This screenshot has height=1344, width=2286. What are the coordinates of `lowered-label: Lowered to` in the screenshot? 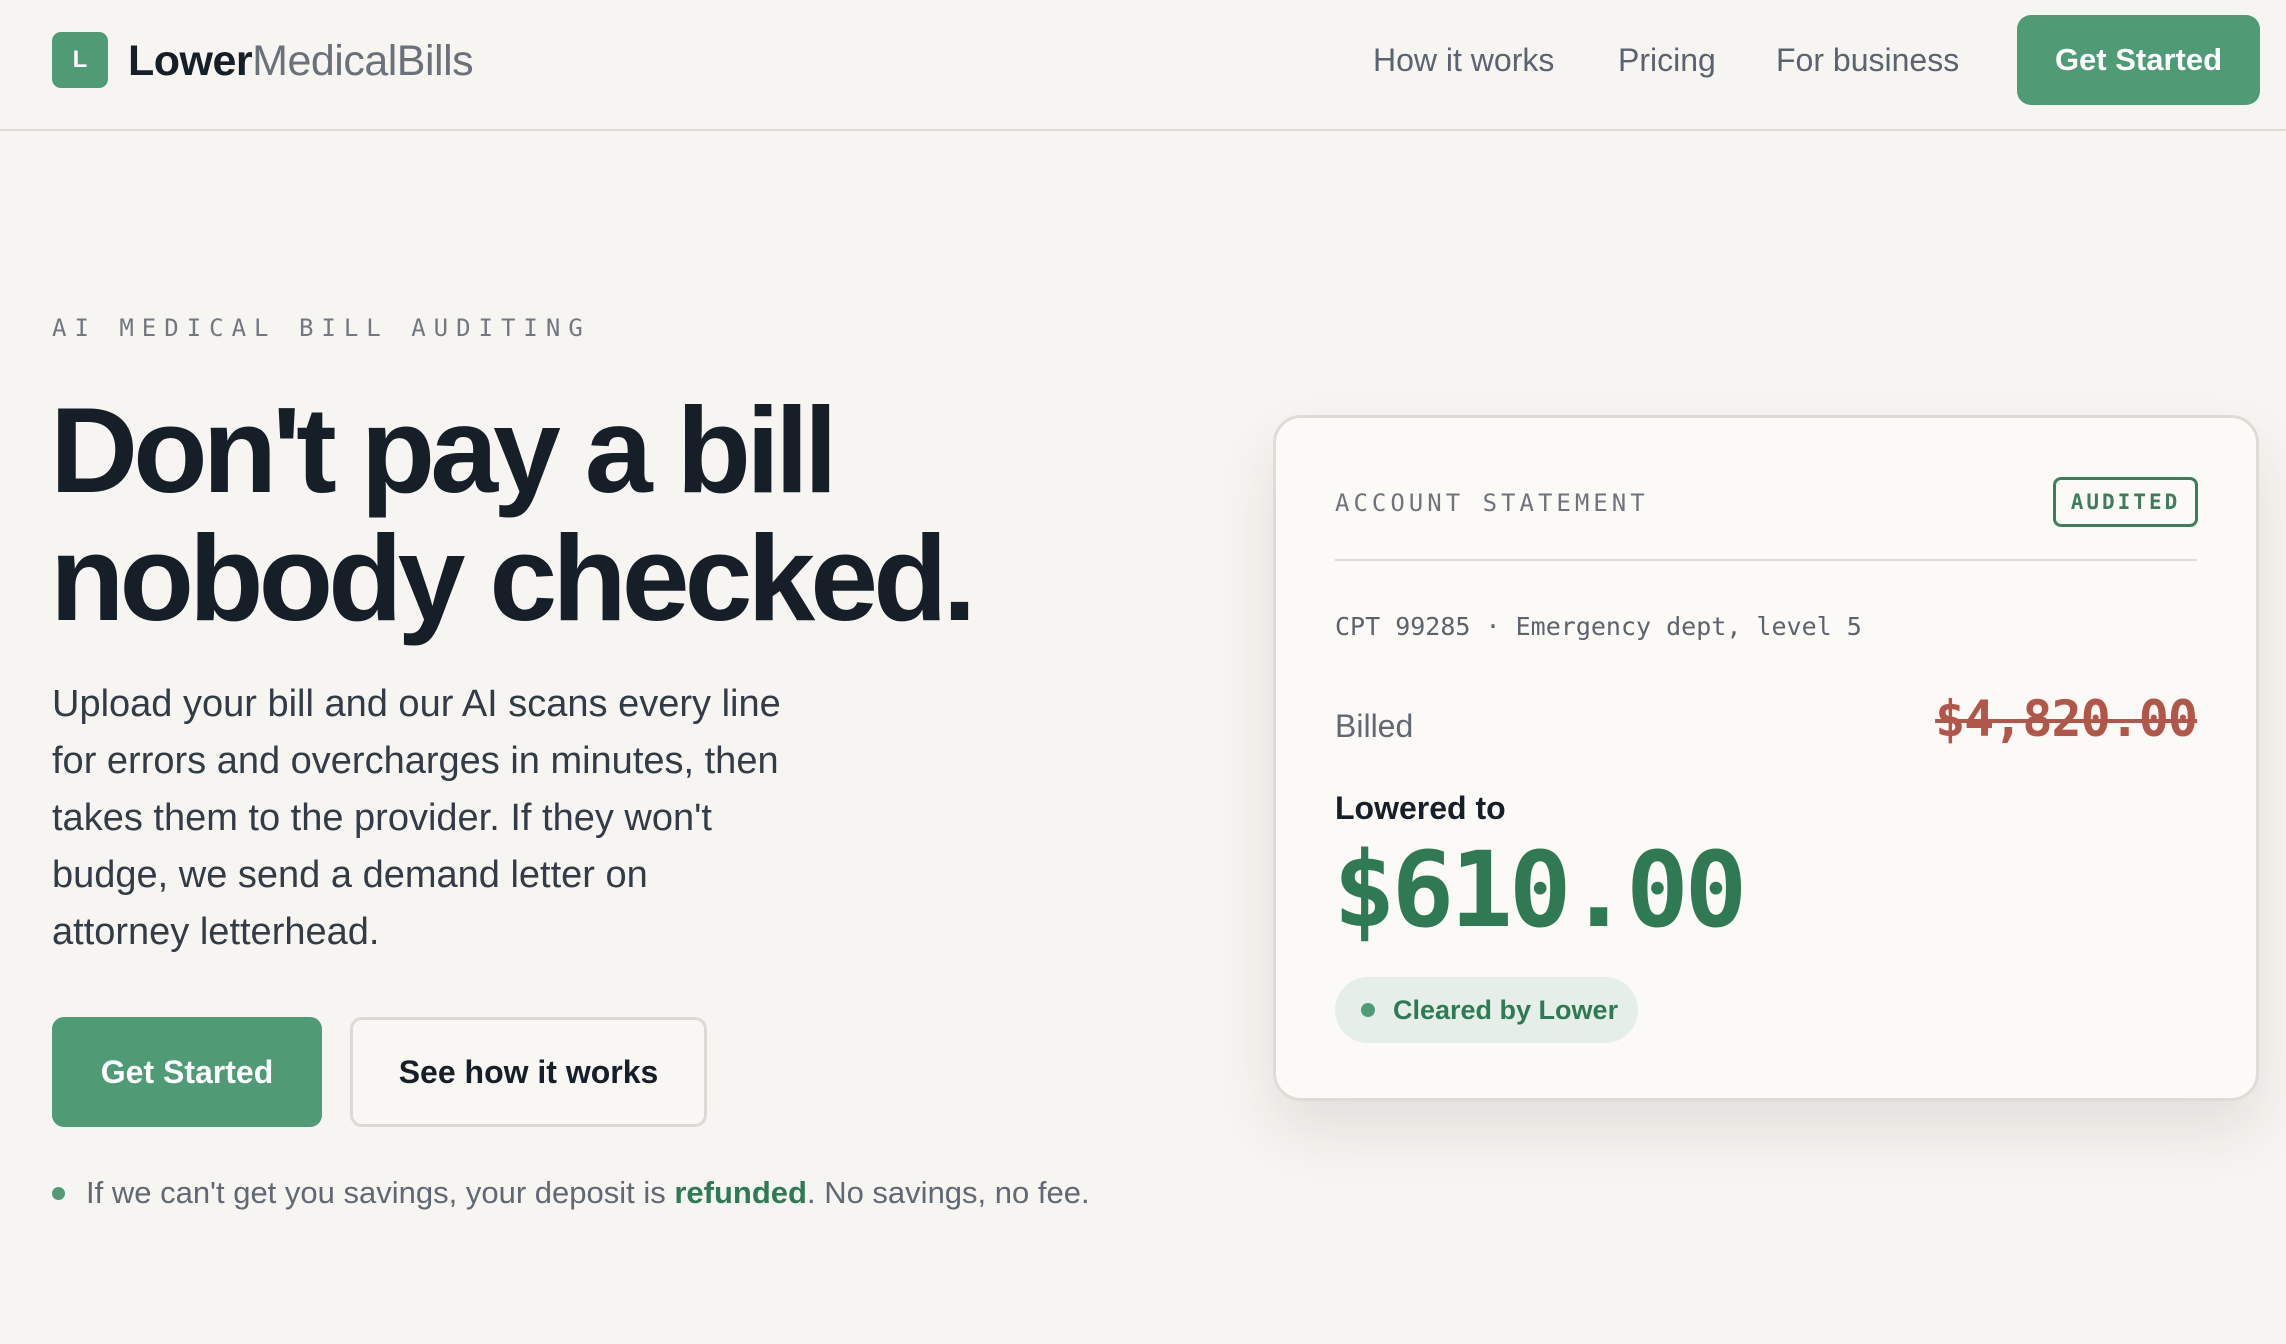 It's located at (1420, 808).